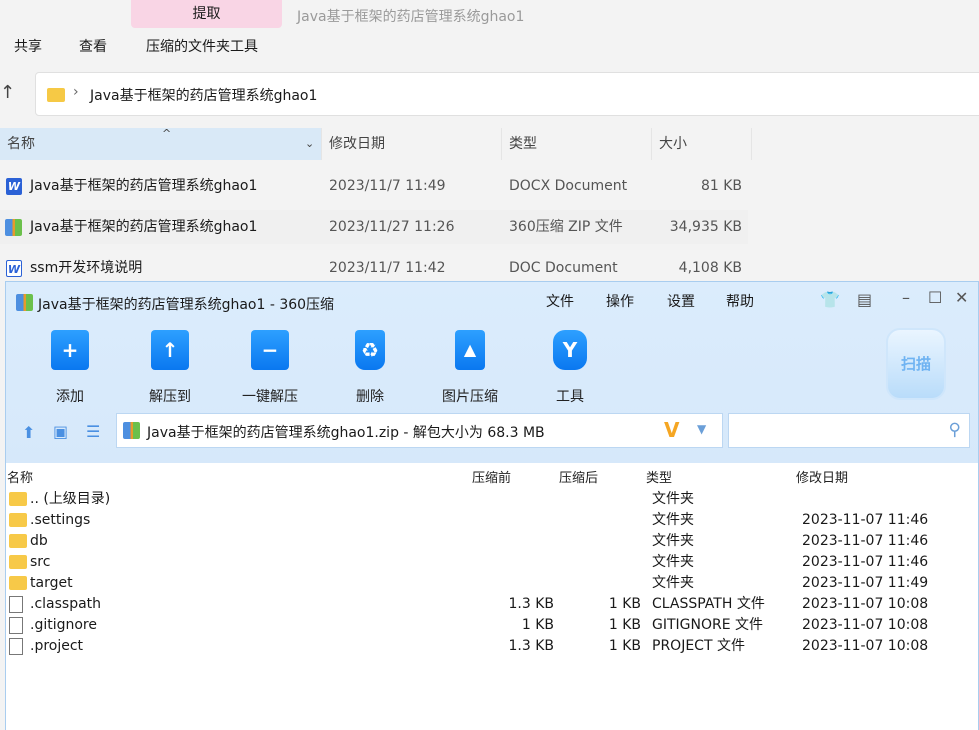  I want to click on tool-tools: Y 工具, so click(570, 368).